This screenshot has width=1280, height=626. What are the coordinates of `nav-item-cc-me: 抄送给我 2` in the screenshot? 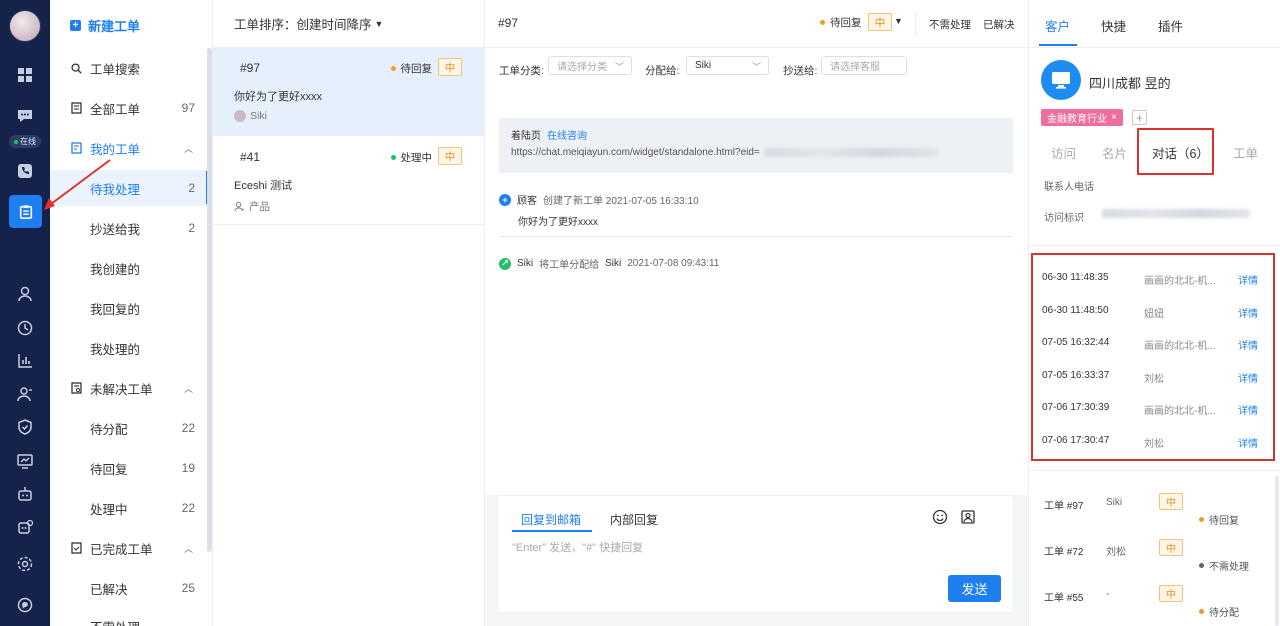 It's located at (128, 228).